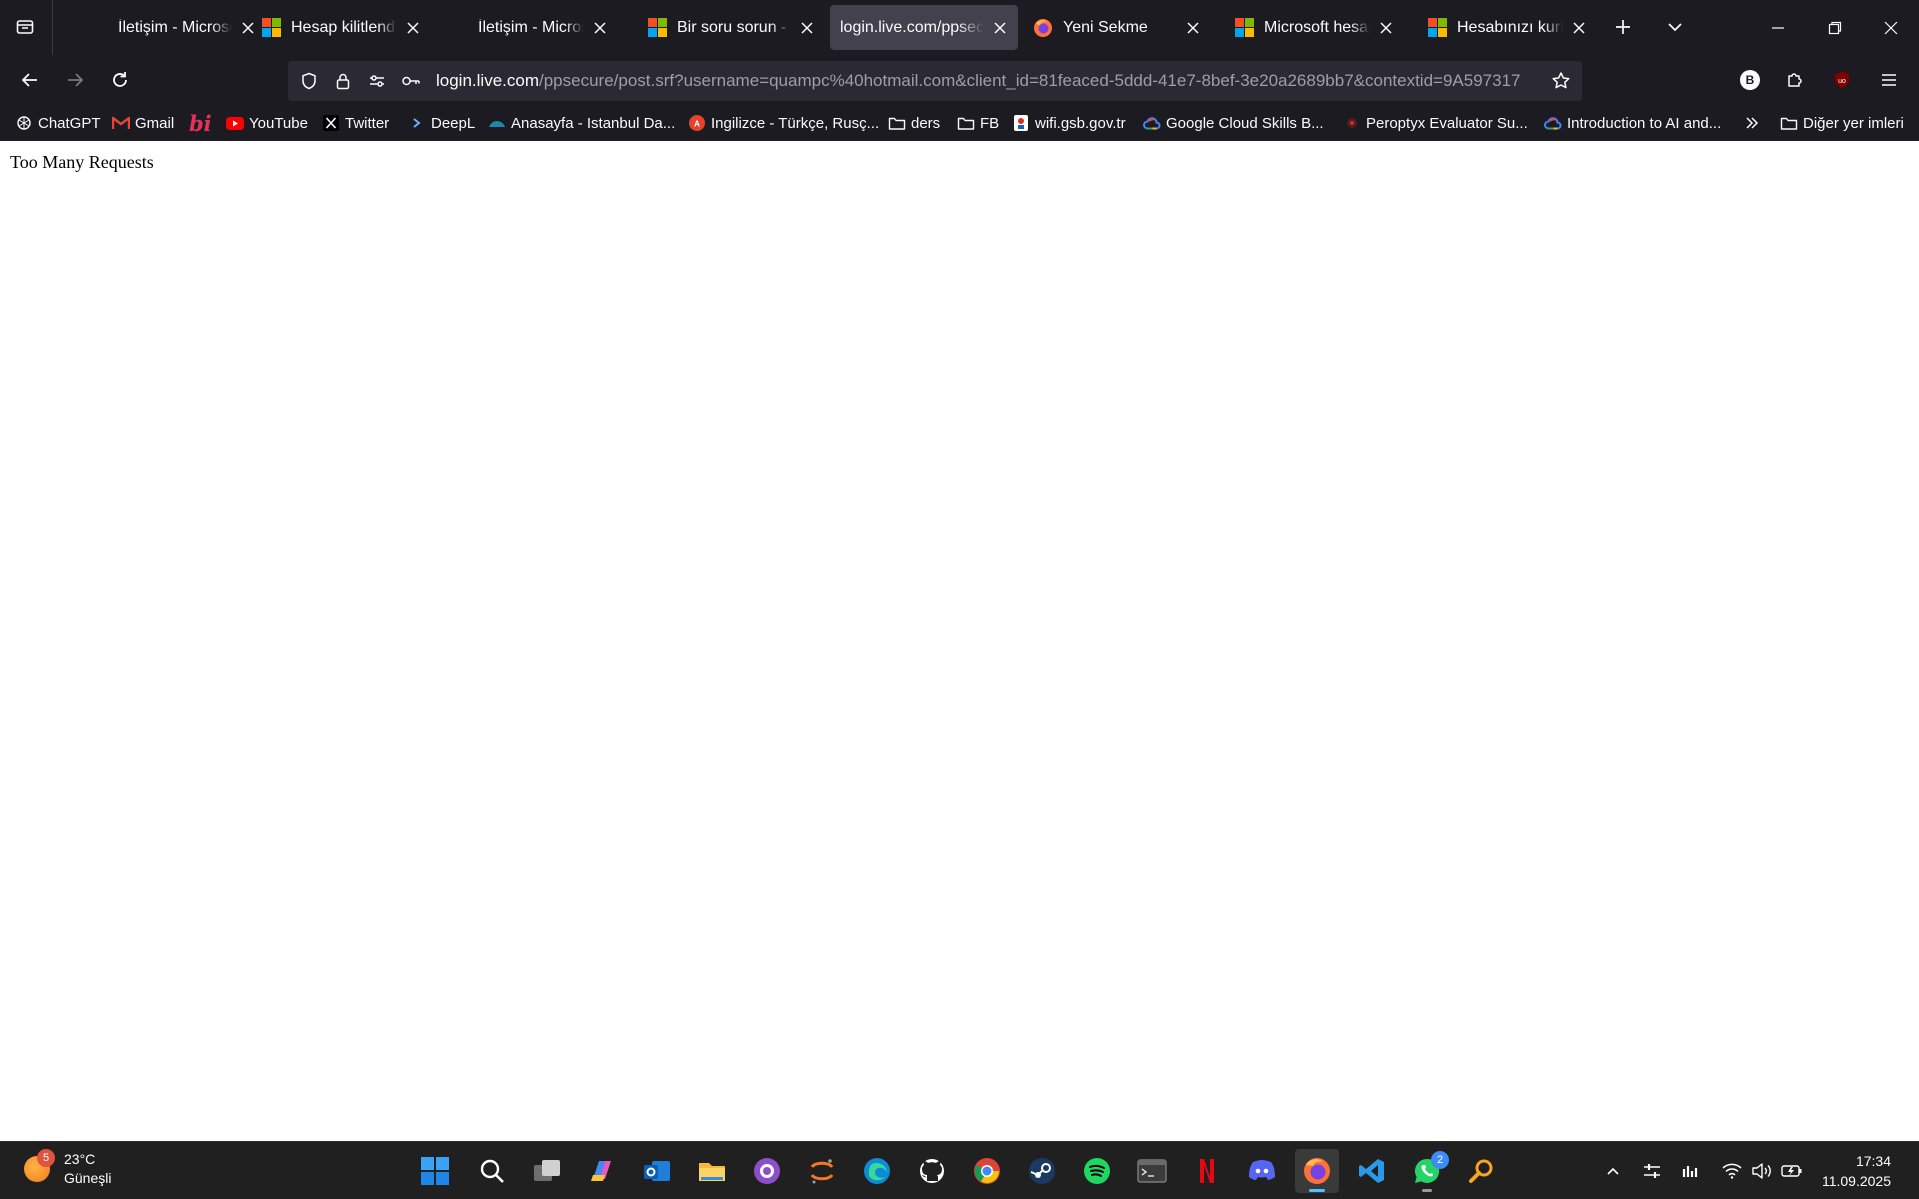 The height and width of the screenshot is (1199, 1919). I want to click on weather-widget: 5 23°C Güneşli, so click(67, 1168).